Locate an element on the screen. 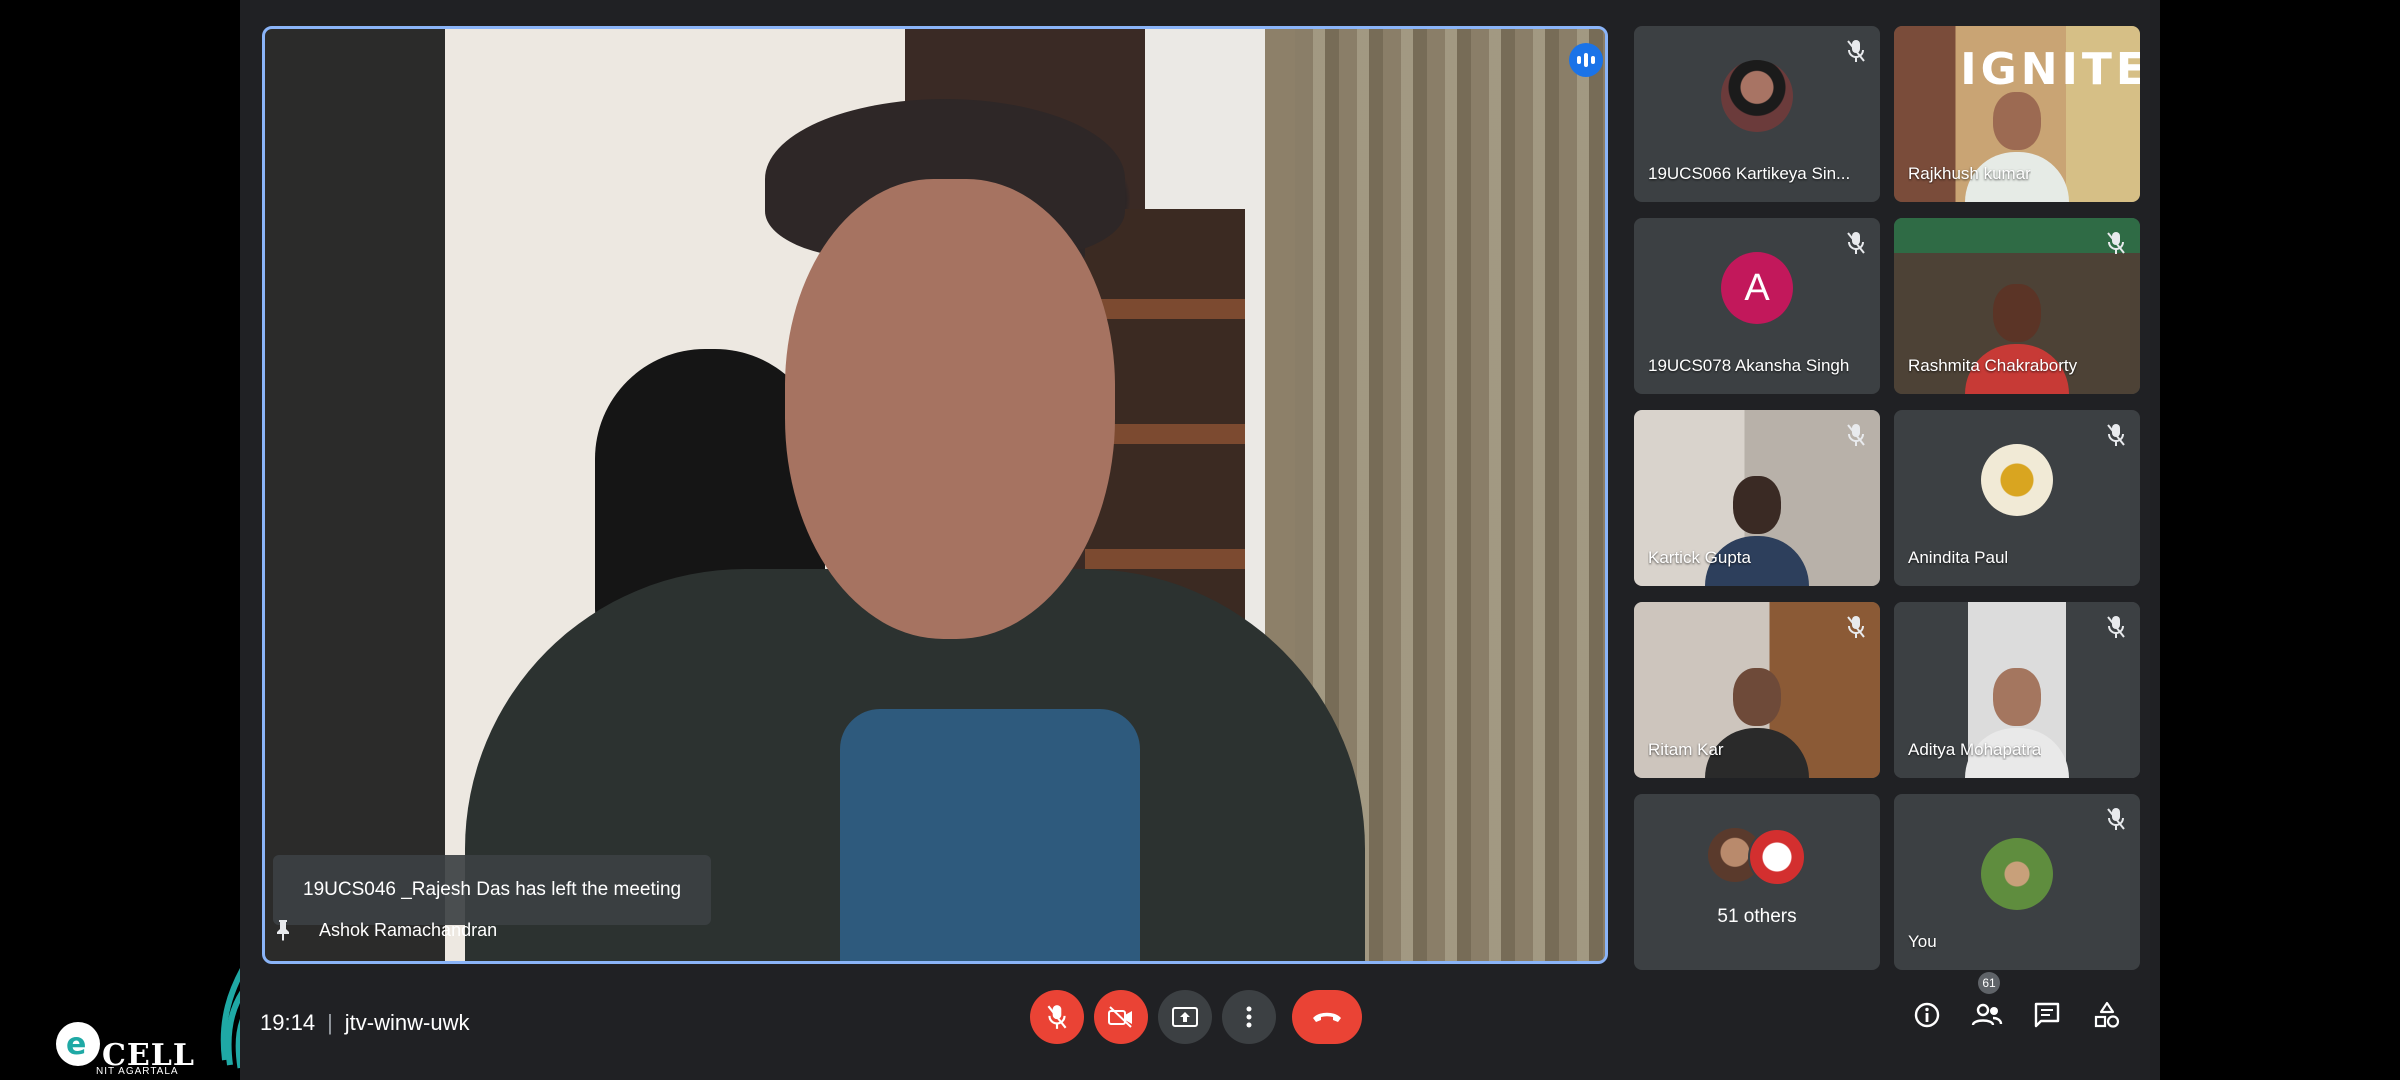  participant-name: Rashmita Chakraborty is located at coordinates (1993, 365).